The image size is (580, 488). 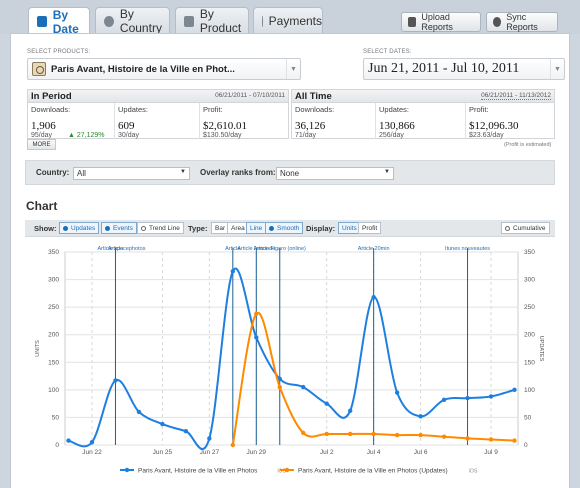 I want to click on show-events-toggle: Events, so click(x=119, y=228).